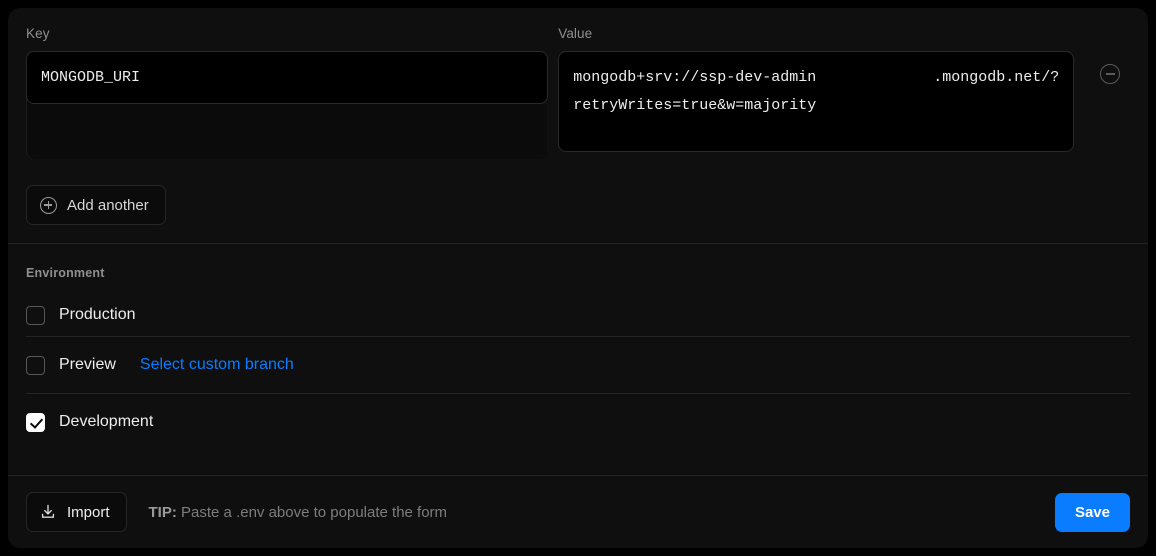 The width and height of the screenshot is (1156, 556). I want to click on add-another-label: Add another, so click(108, 205).